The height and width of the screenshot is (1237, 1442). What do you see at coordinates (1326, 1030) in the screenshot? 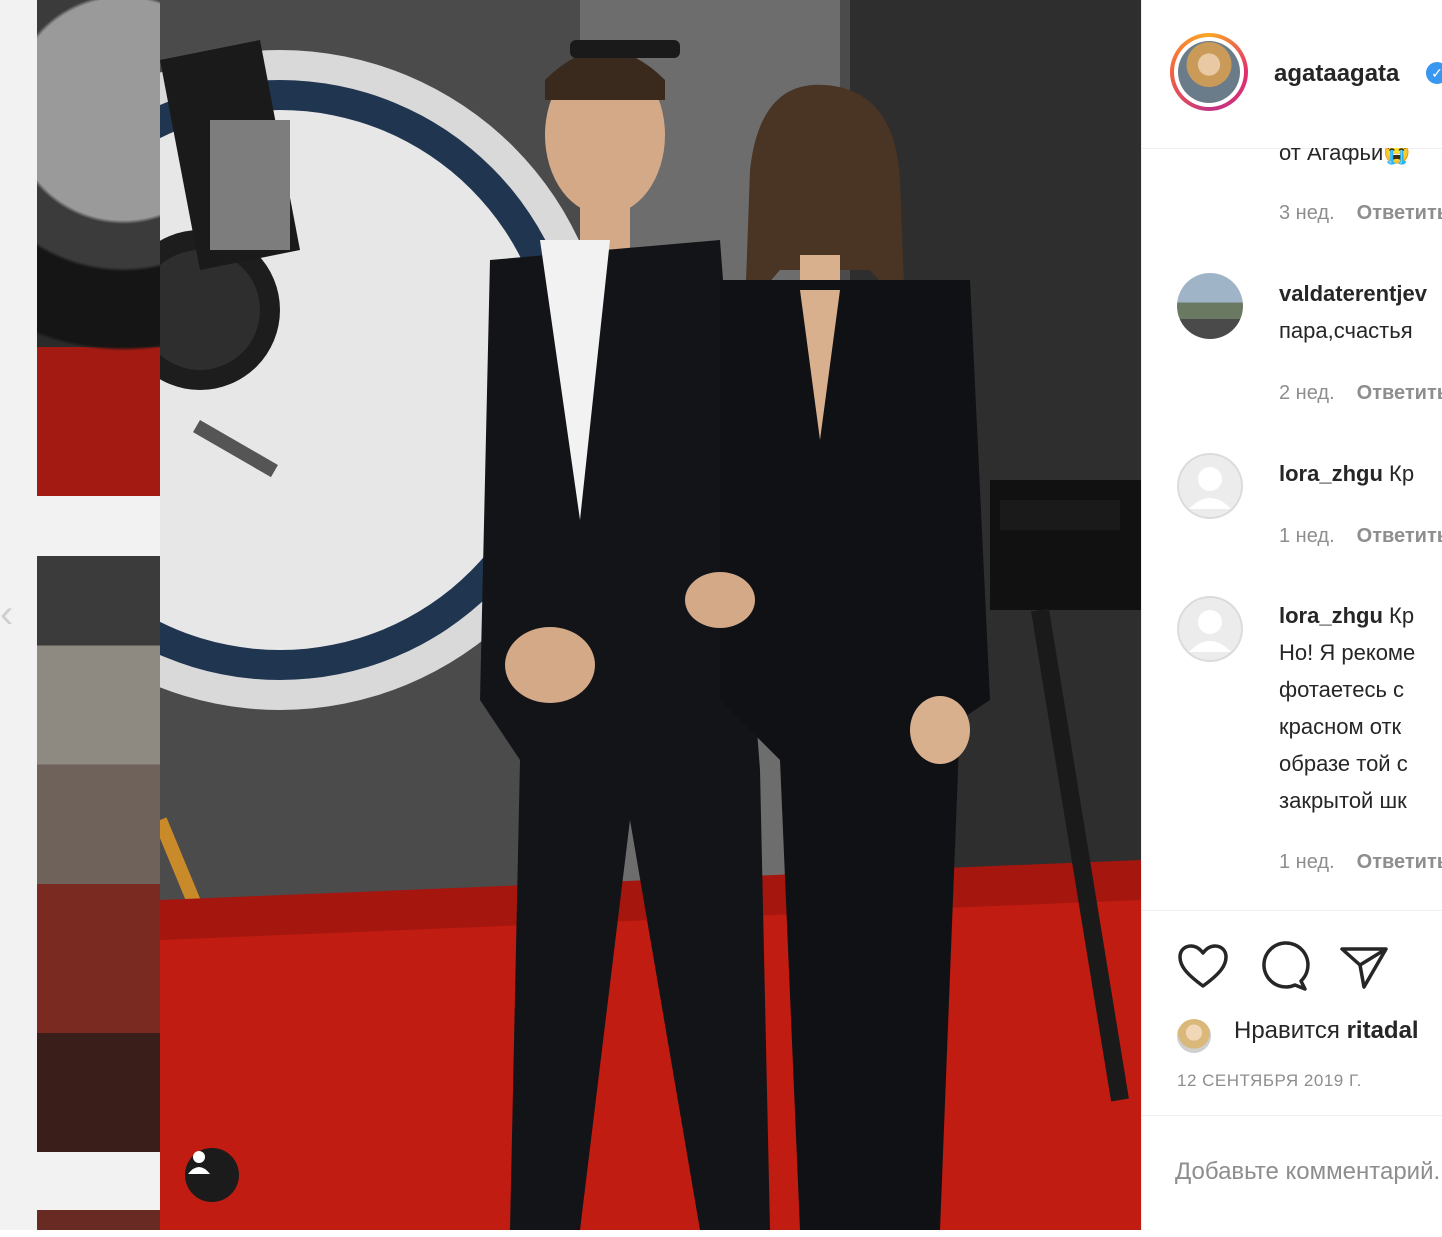
I see `likes-text: Нравится ritadal` at bounding box center [1326, 1030].